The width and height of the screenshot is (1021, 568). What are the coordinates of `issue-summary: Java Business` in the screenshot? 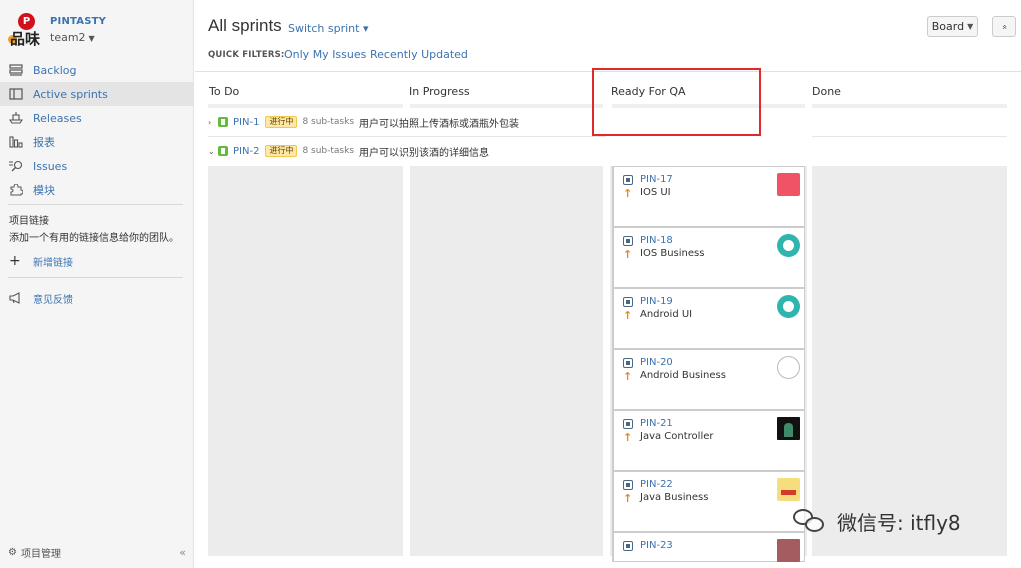 It's located at (674, 497).